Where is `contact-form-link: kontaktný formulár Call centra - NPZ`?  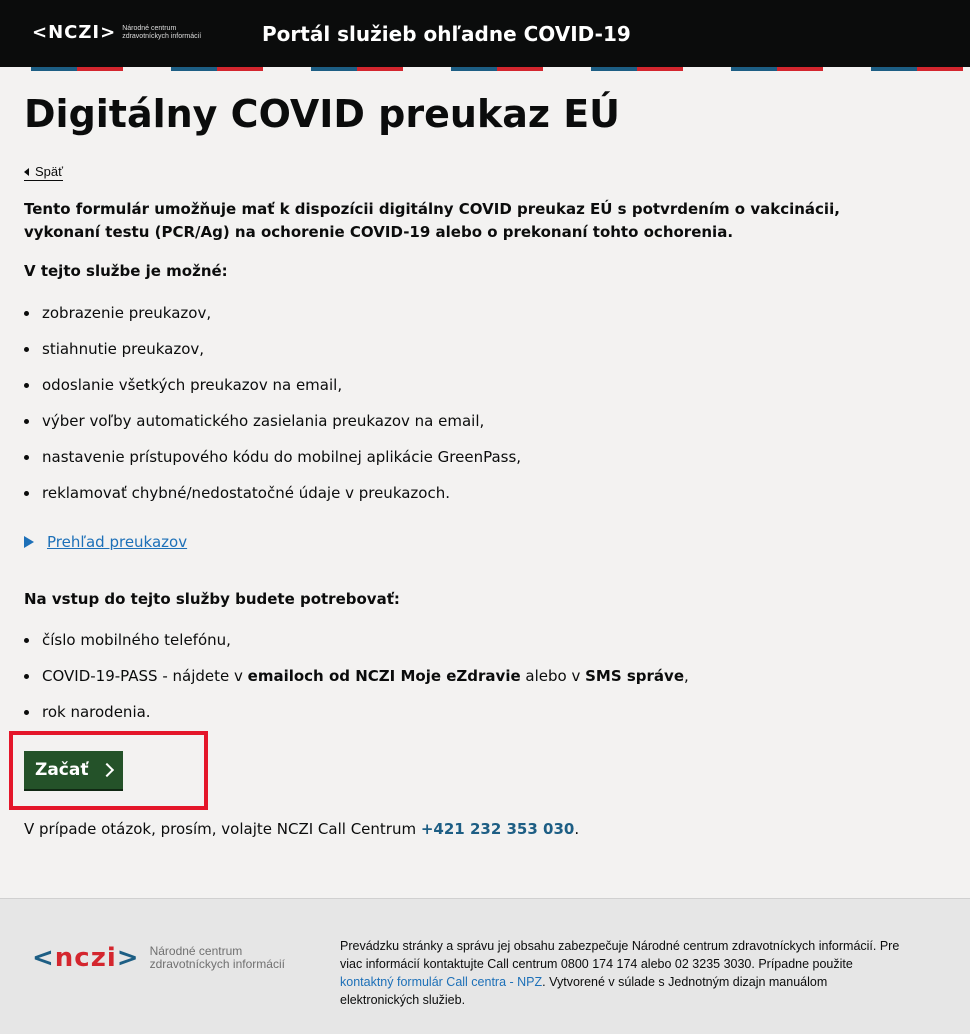 contact-form-link: kontaktný formulár Call centra - NPZ is located at coordinates (441, 982).